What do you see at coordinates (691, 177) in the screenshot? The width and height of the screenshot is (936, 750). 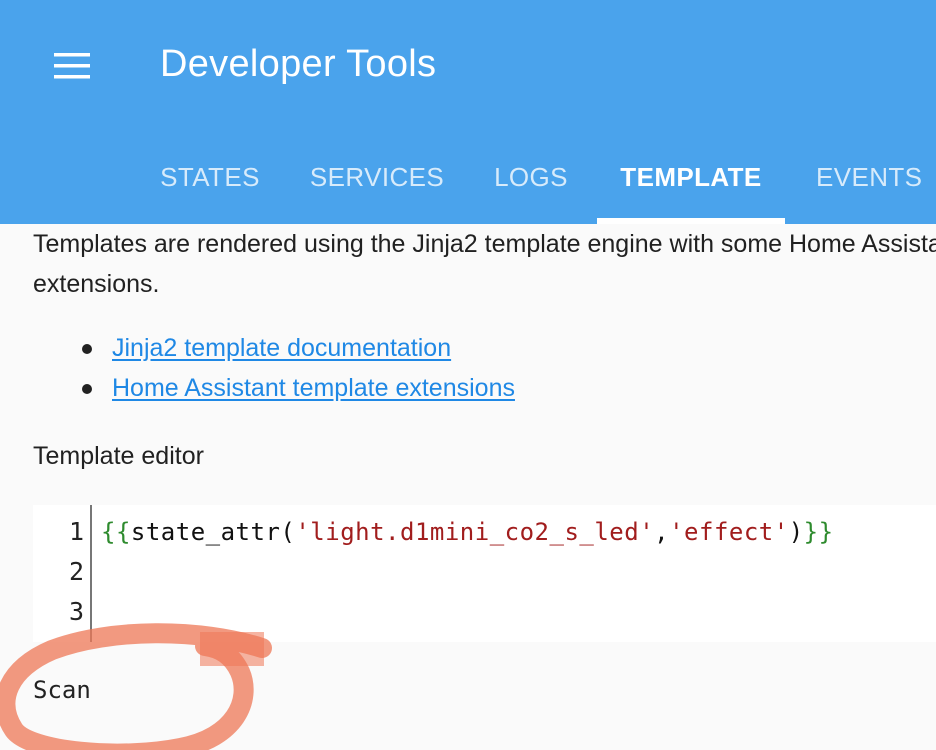 I see `tab-template: TEMPLATE` at bounding box center [691, 177].